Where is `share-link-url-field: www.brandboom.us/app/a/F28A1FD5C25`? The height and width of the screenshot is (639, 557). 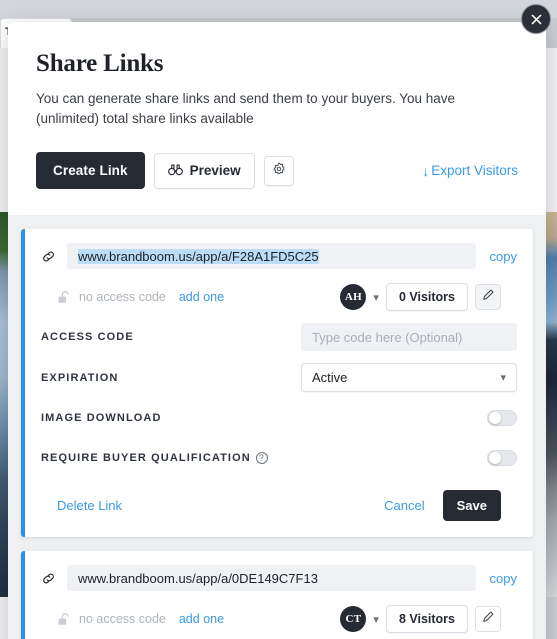 share-link-url-field: www.brandboom.us/app/a/F28A1FD5C25 is located at coordinates (271, 256).